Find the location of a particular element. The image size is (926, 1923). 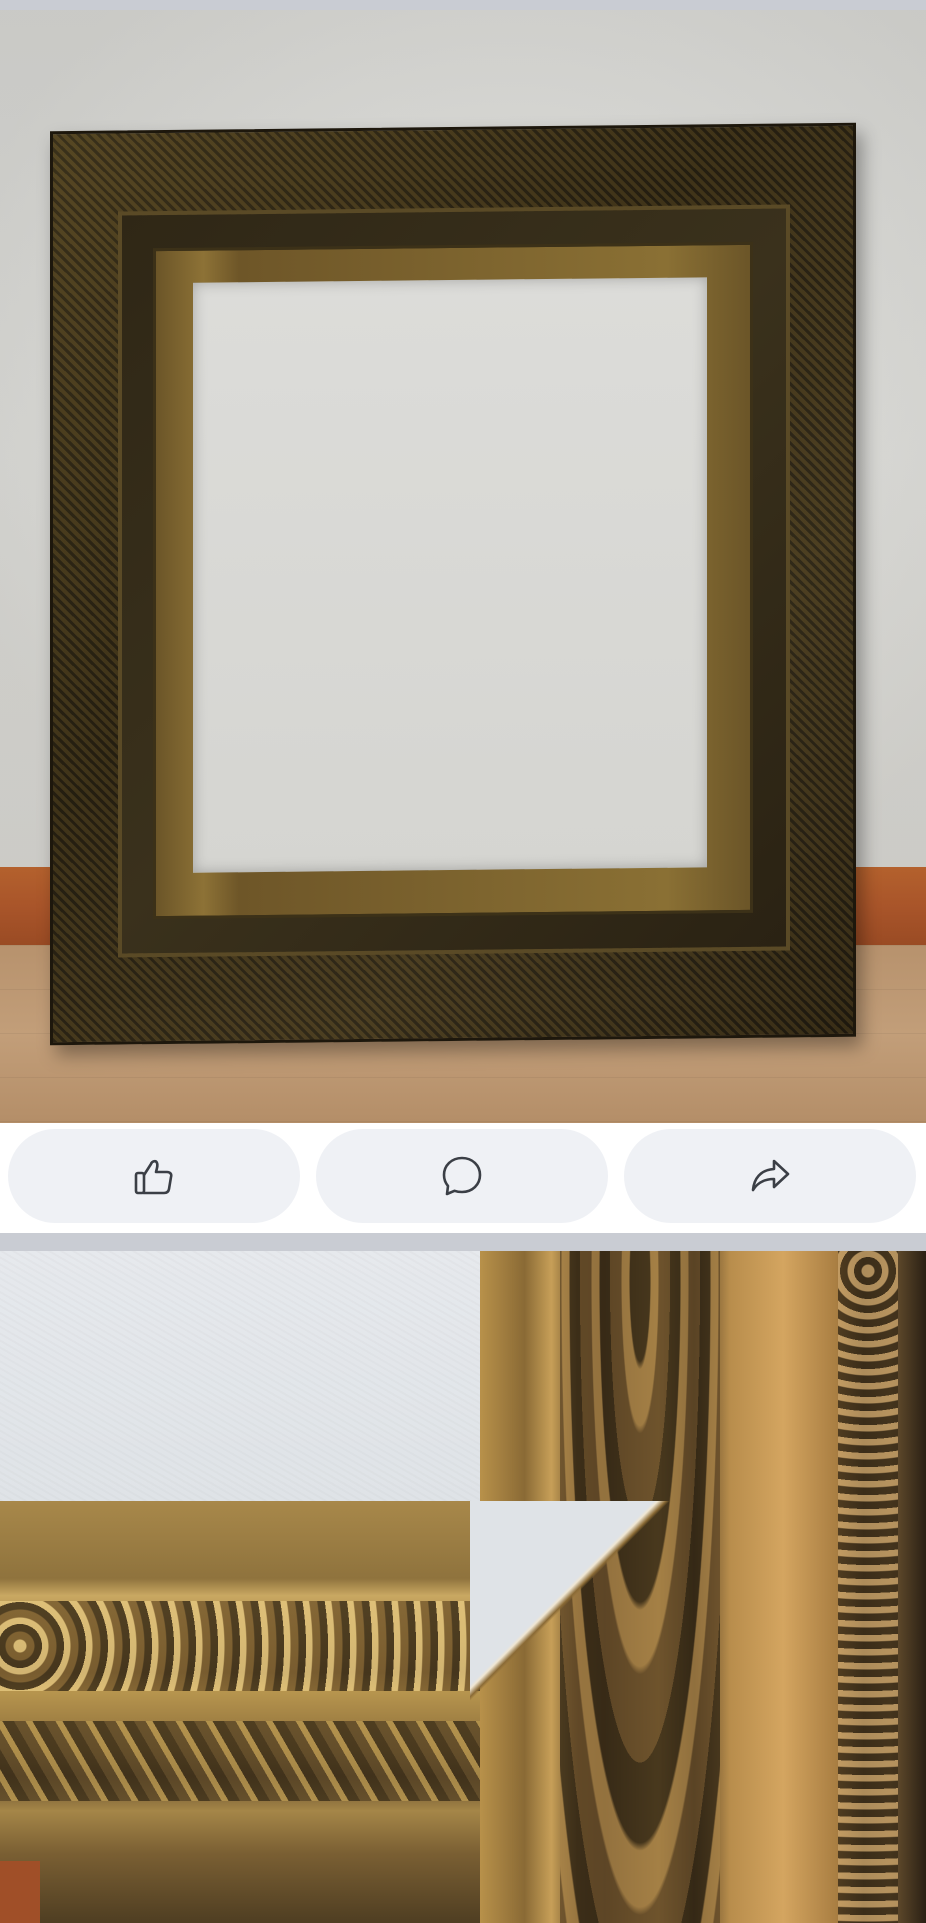

wall is located at coordinates (260, 1376).